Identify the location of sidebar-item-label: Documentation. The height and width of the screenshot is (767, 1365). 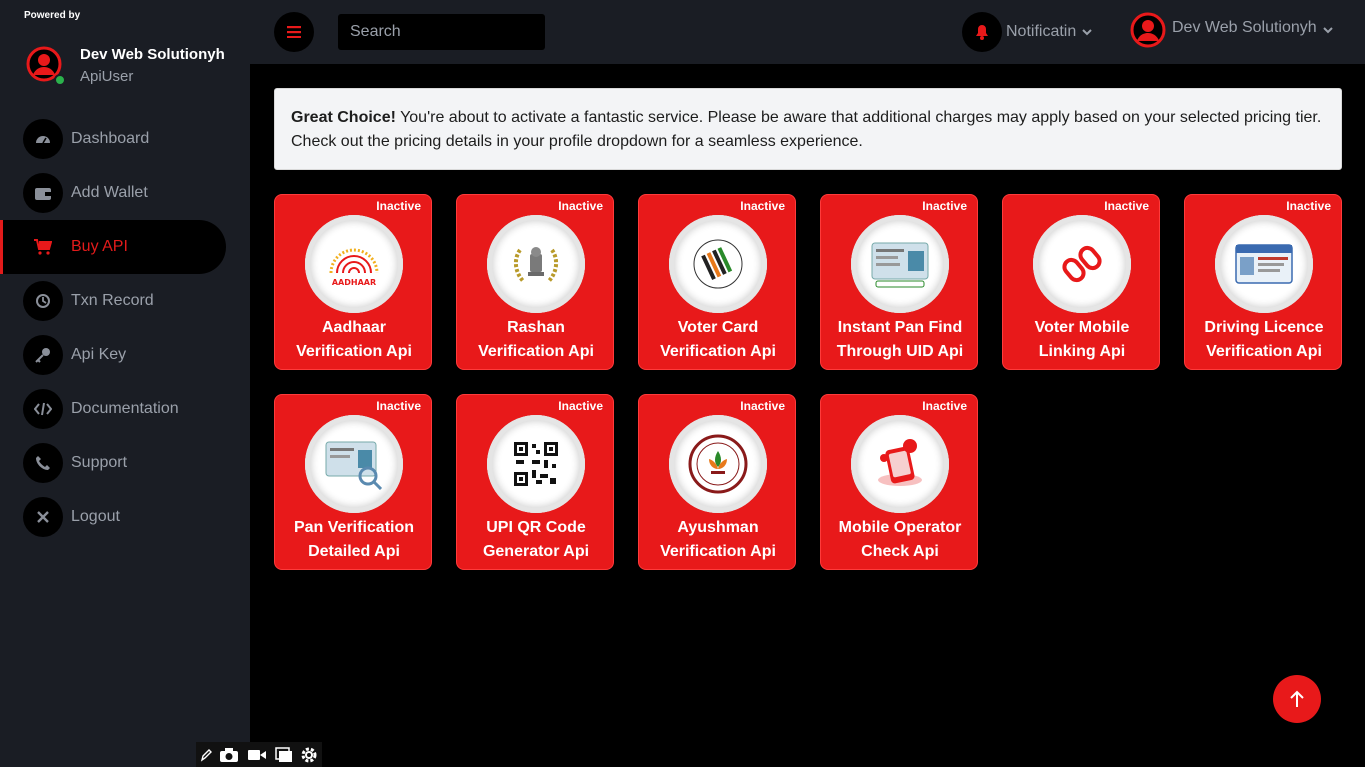
(125, 408).